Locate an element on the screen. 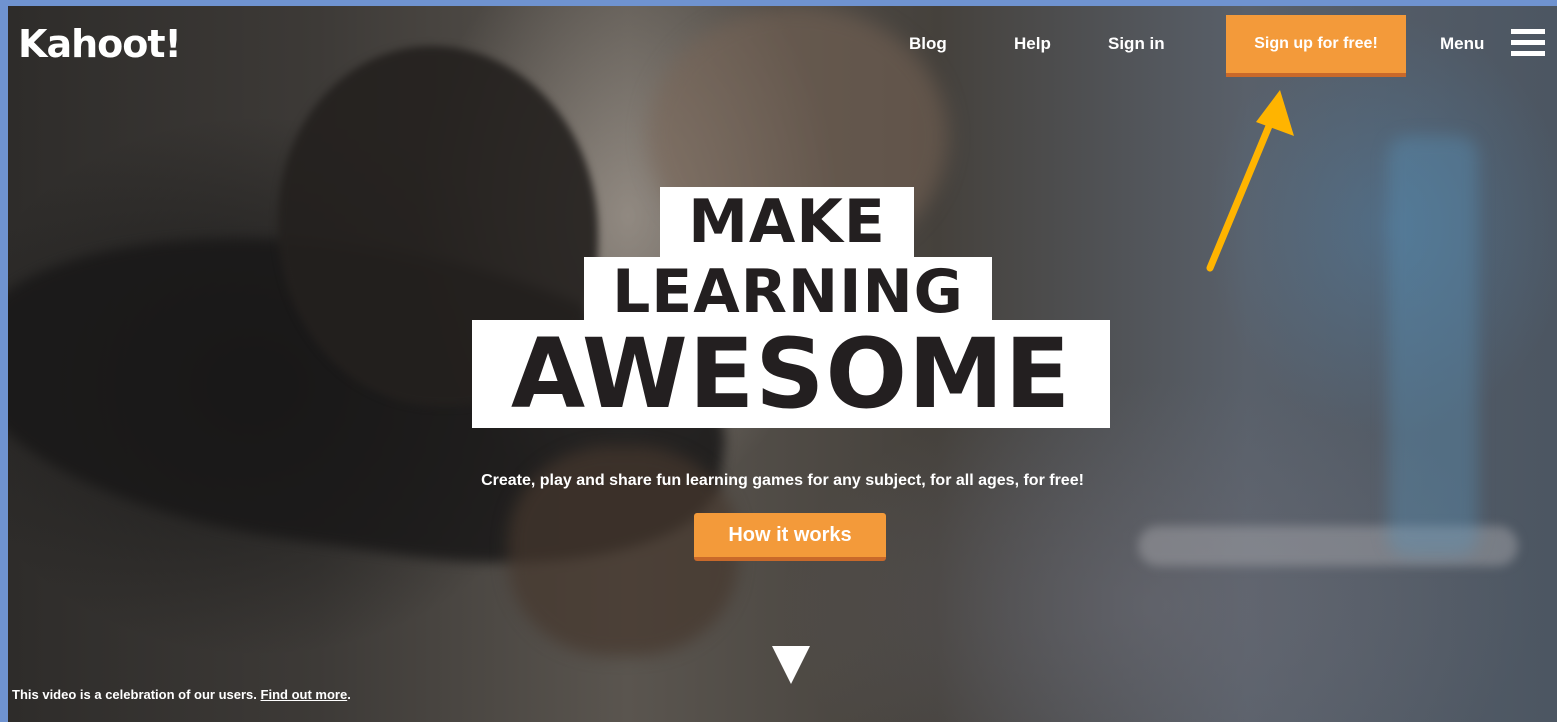 The height and width of the screenshot is (722, 1557). find-out-more-link: Find out more is located at coordinates (304, 694).